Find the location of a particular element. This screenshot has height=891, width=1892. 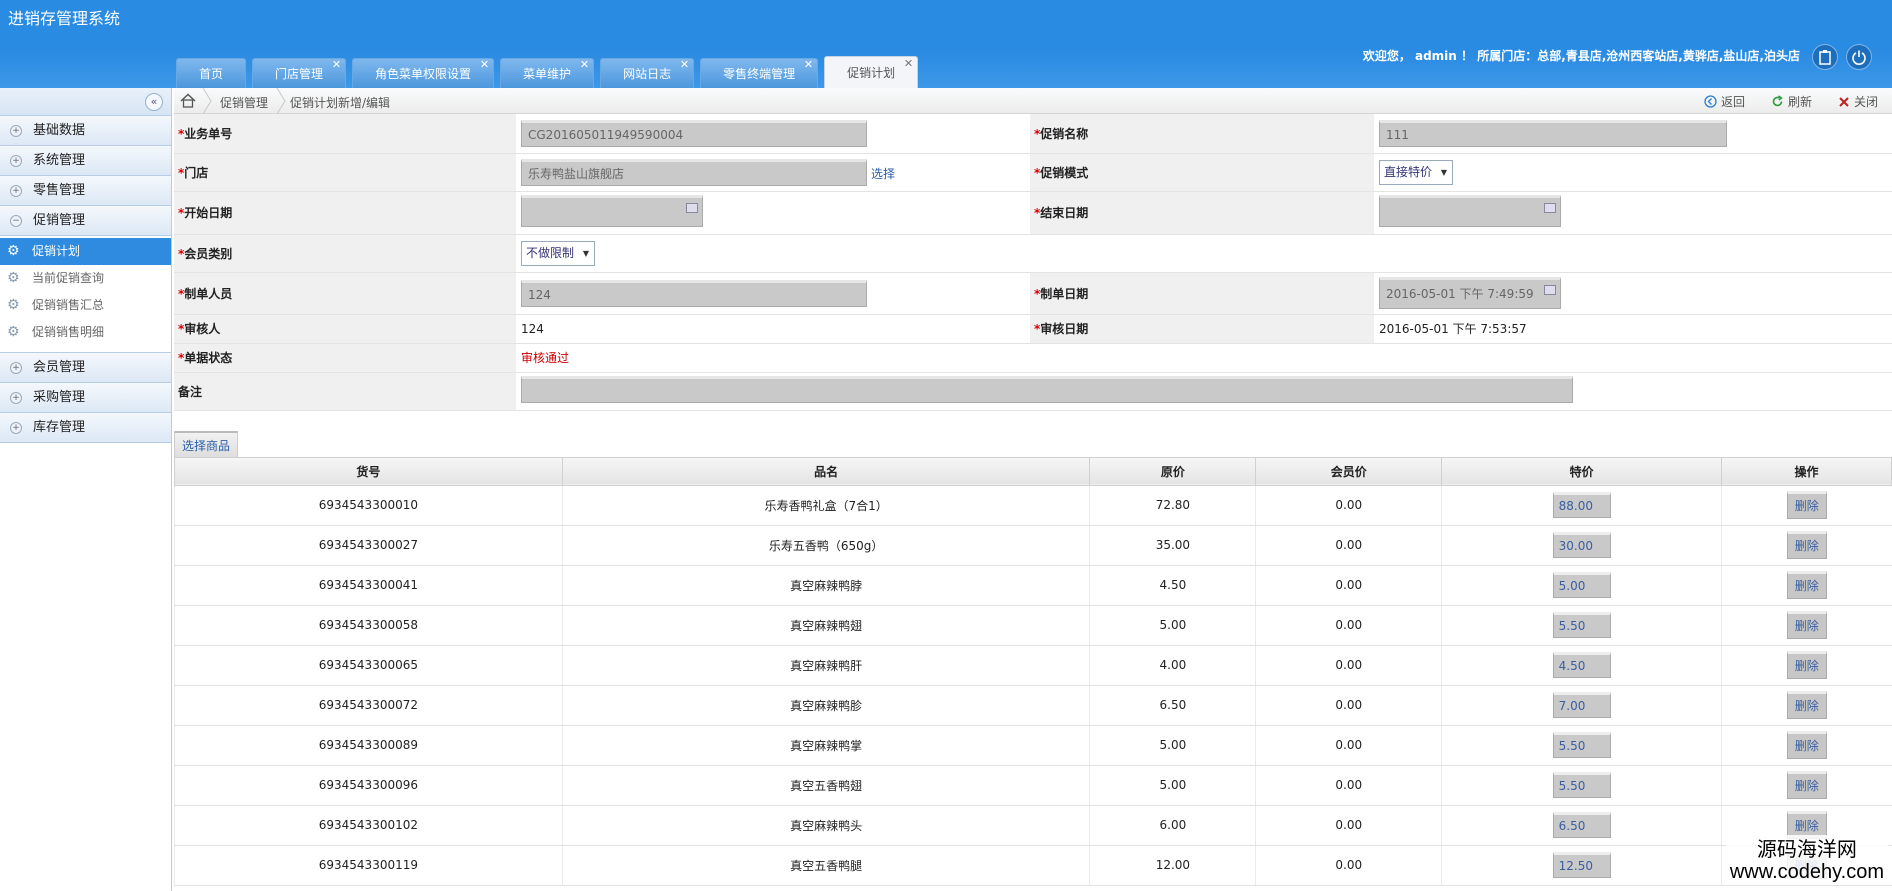

start-date-field is located at coordinates (612, 211).